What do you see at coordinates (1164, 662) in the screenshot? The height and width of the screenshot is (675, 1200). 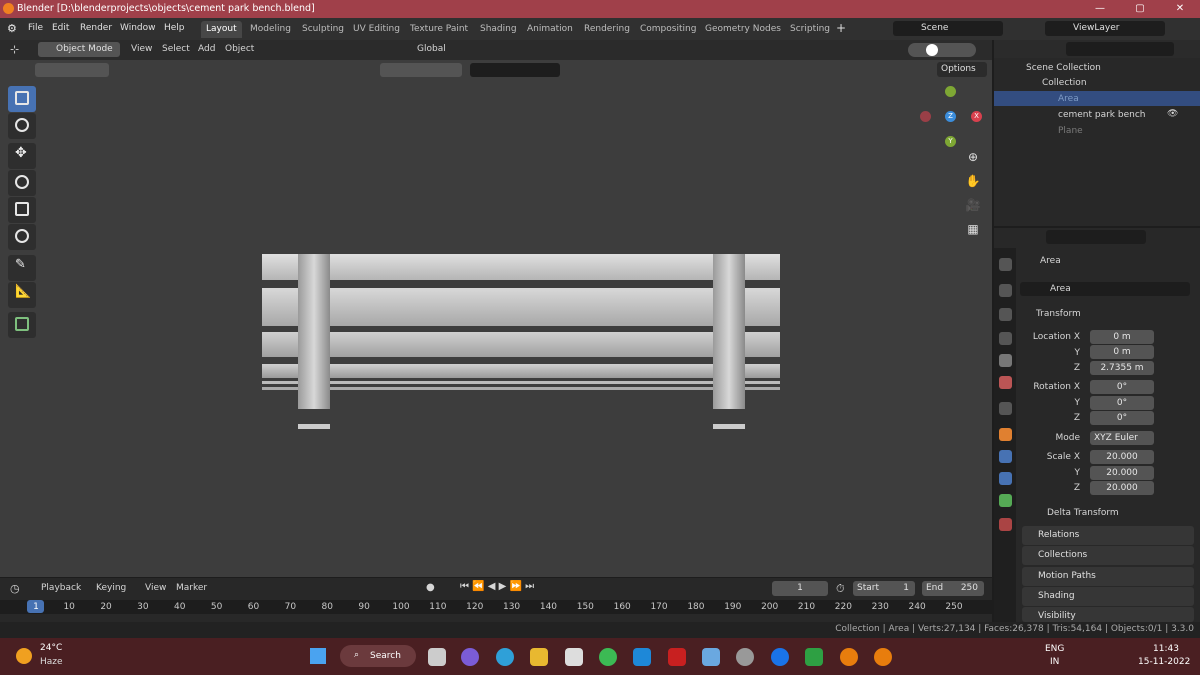 I see `clock-date: 15-11-2022` at bounding box center [1164, 662].